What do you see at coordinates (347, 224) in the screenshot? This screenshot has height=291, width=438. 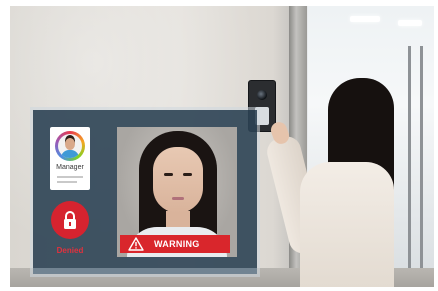 I see `woman-body` at bounding box center [347, 224].